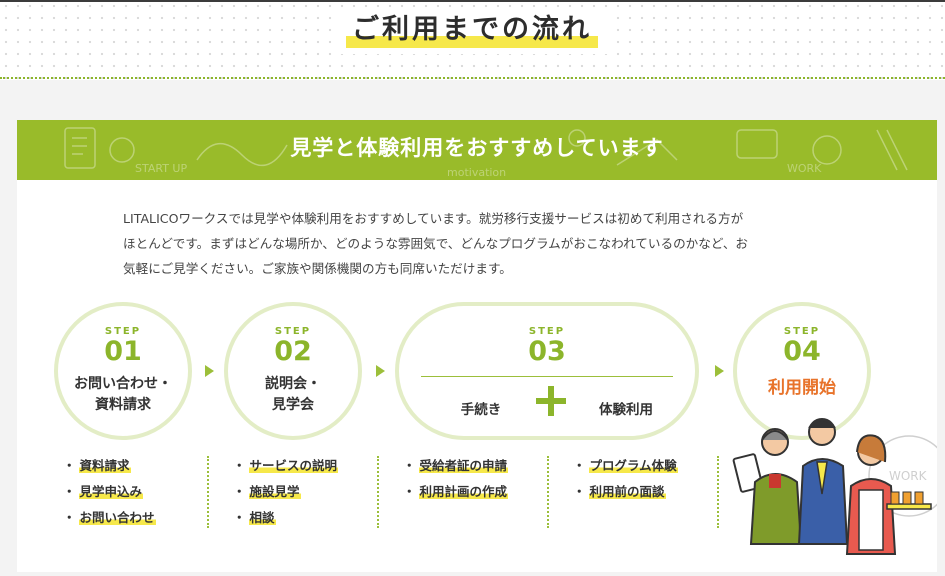 This screenshot has height=576, width=945. I want to click on step-02-circle: STEP 02 説明会・ 見学会, so click(293, 371).